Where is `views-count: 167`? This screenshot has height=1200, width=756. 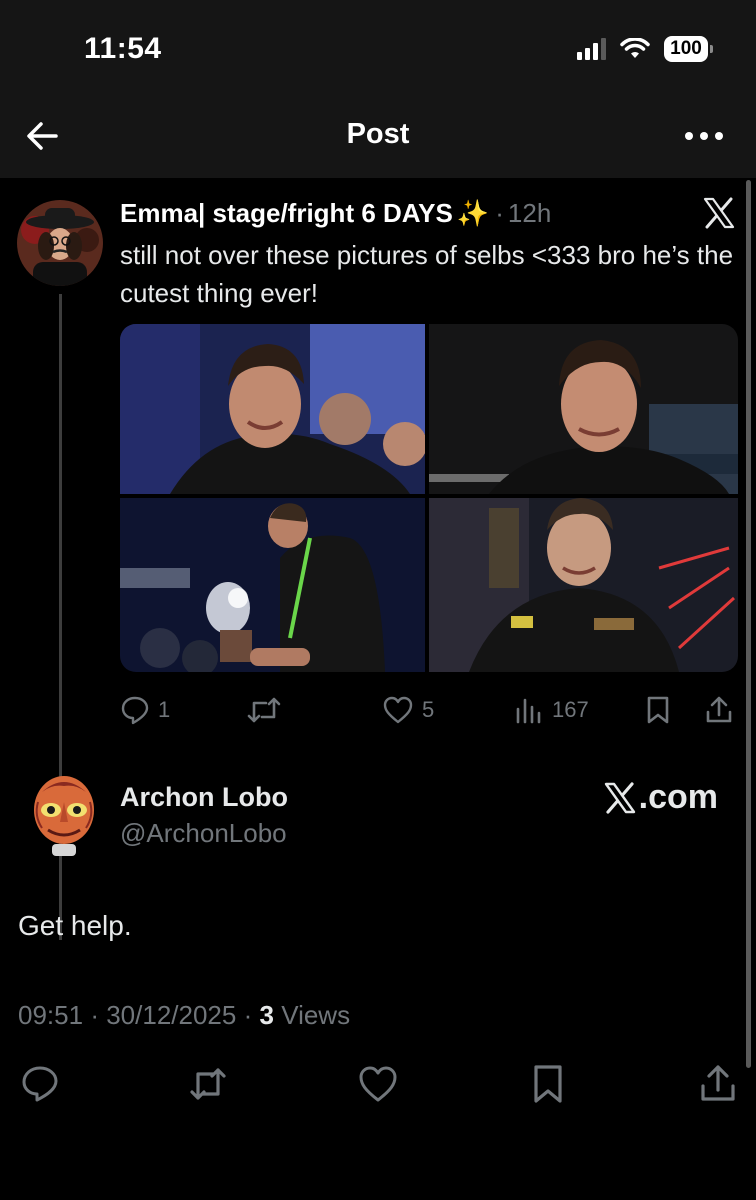
views-count: 167 is located at coordinates (570, 709).